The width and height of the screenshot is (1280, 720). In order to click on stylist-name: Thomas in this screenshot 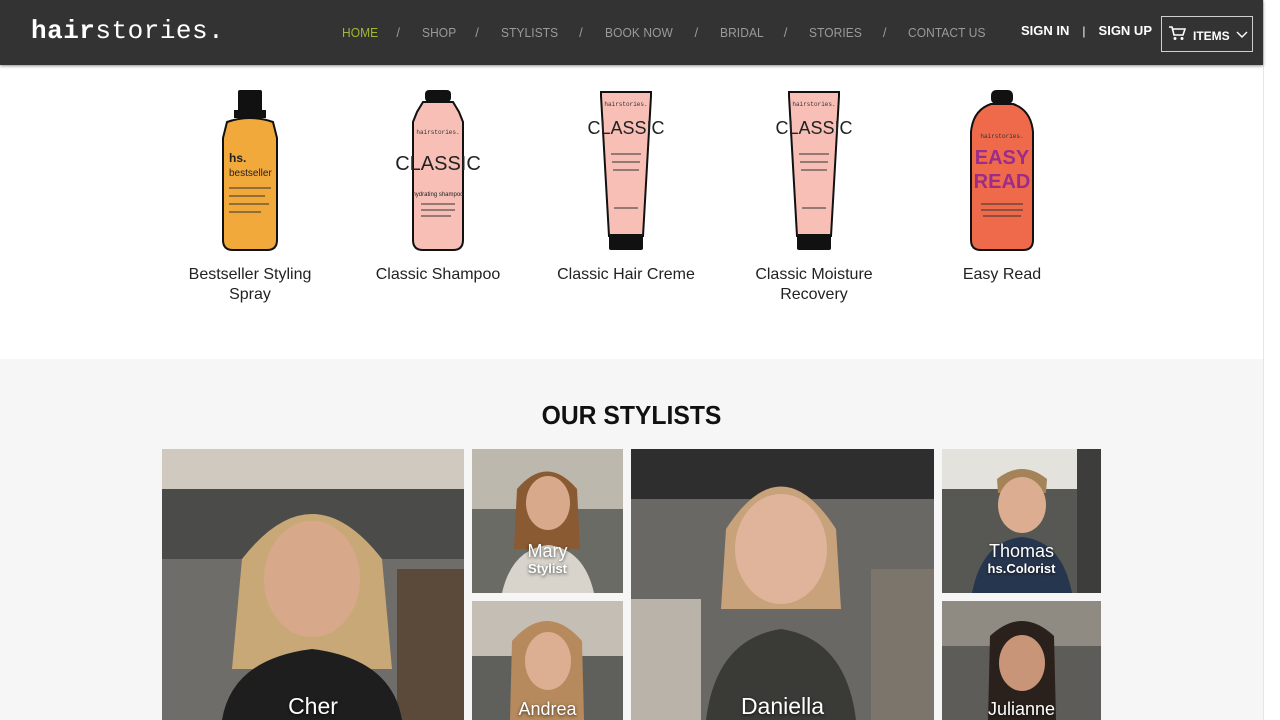, I will do `click(1021, 551)`.